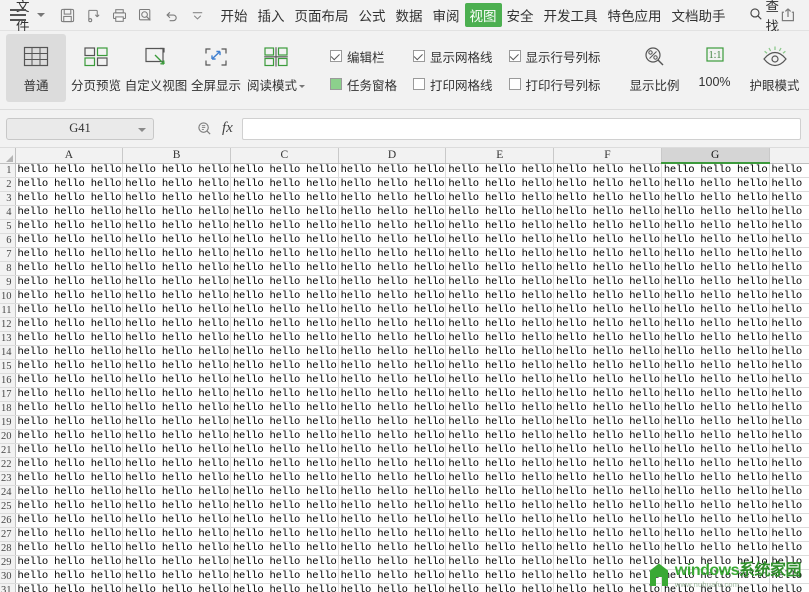 This screenshot has width=809, height=592. Describe the element at coordinates (8, 212) in the screenshot. I see `row-header-4: 4` at that location.